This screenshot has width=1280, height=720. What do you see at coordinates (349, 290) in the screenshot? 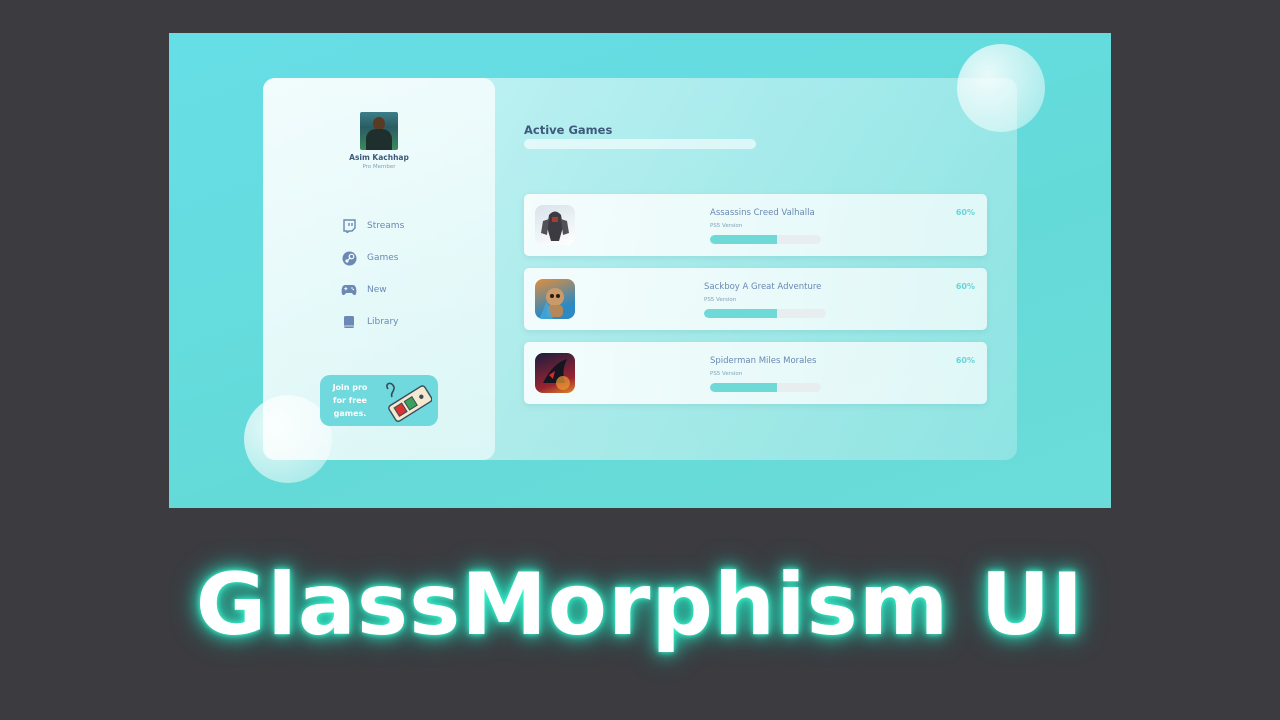
I see `gamepad-icon` at bounding box center [349, 290].